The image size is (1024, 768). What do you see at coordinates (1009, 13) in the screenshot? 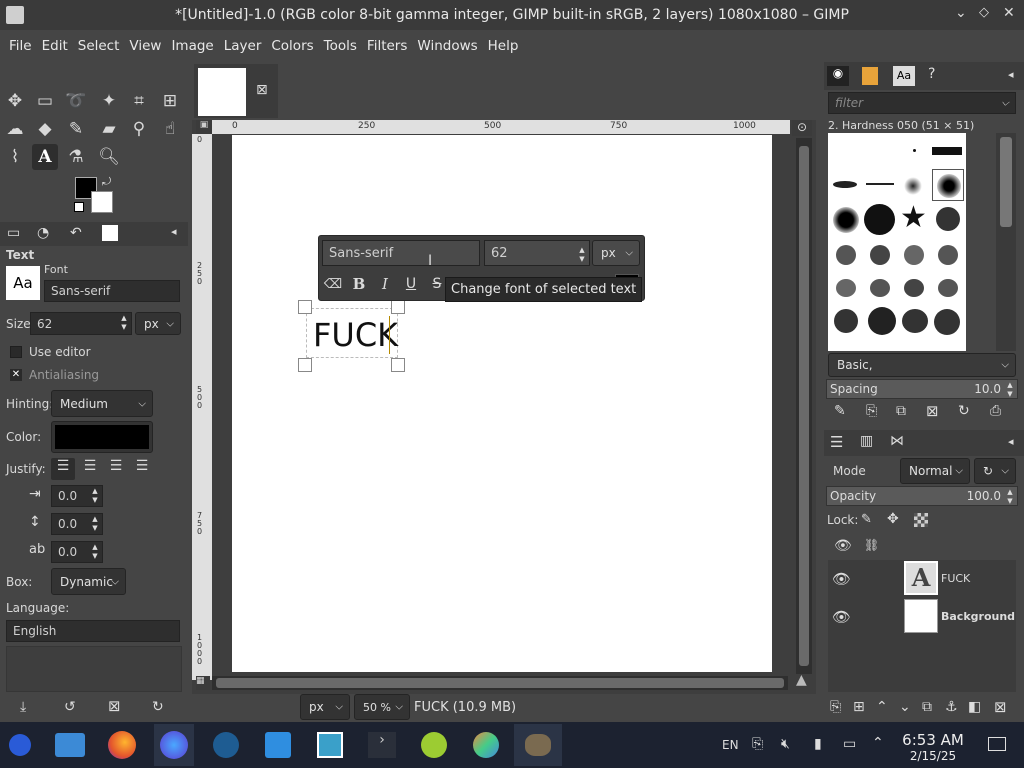
I see `close-icon: ✕` at bounding box center [1009, 13].